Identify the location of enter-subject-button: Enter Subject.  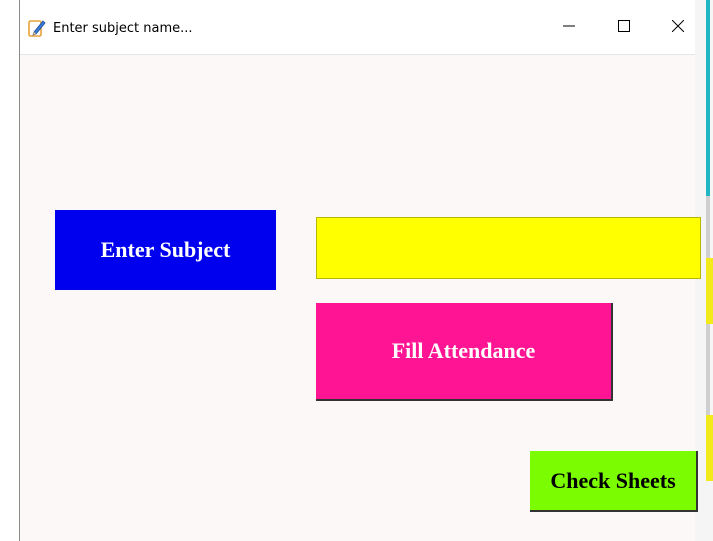
(165, 250).